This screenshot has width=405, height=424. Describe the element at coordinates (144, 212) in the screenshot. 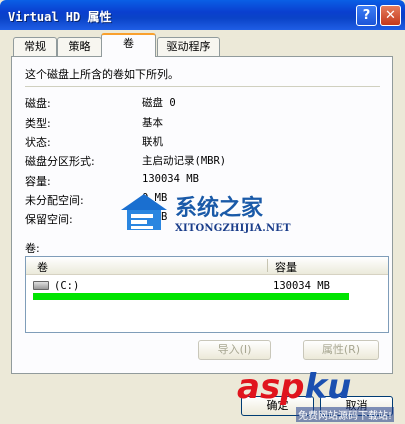

I see `house-logo-icon` at that location.